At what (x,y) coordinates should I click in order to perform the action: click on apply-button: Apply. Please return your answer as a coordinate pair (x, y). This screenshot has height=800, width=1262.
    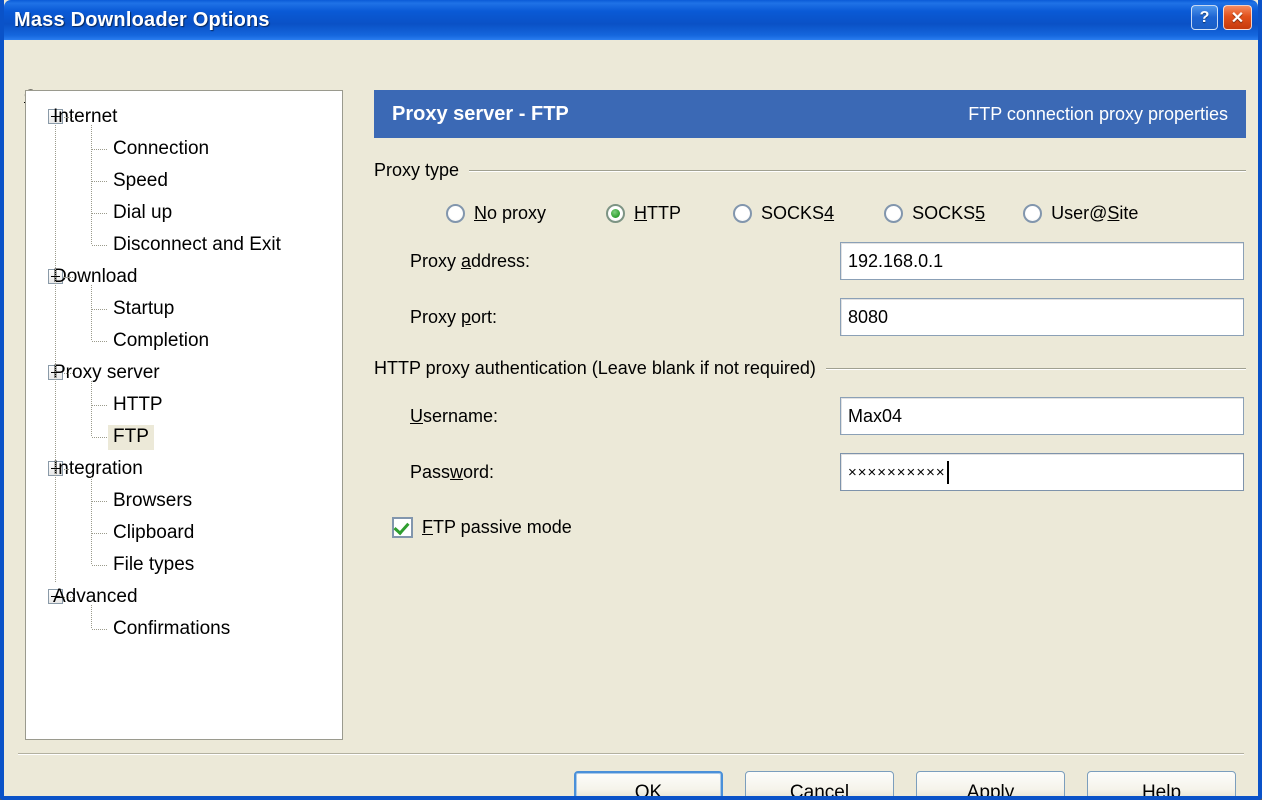
    Looking at the image, I should click on (990, 783).